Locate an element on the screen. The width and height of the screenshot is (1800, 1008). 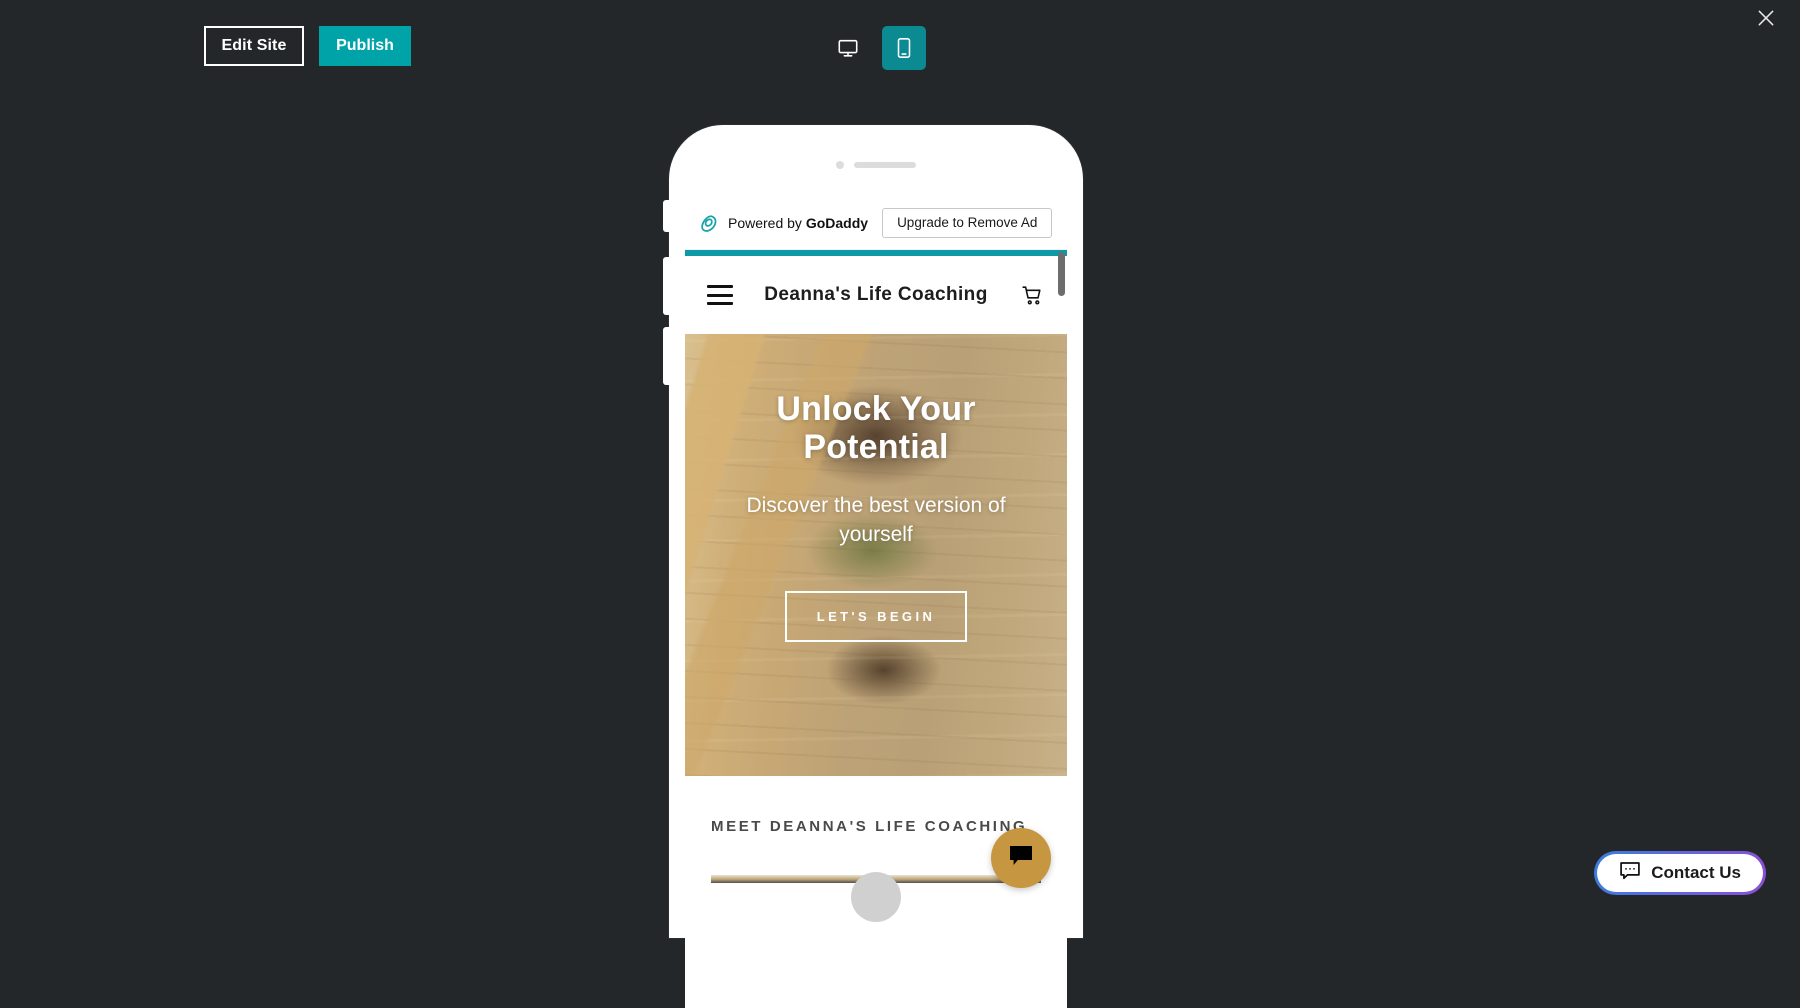
phone-camera-dot is located at coordinates (840, 165).